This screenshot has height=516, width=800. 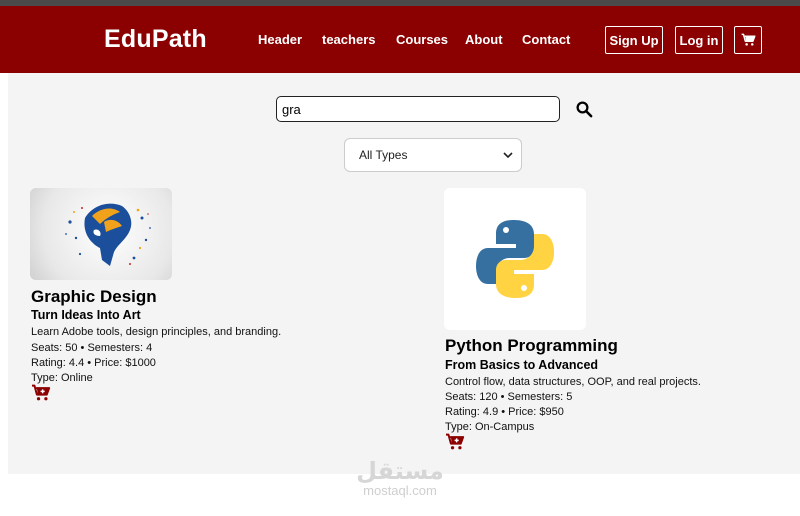 I want to click on chevron-down-icon, so click(x=508, y=155).